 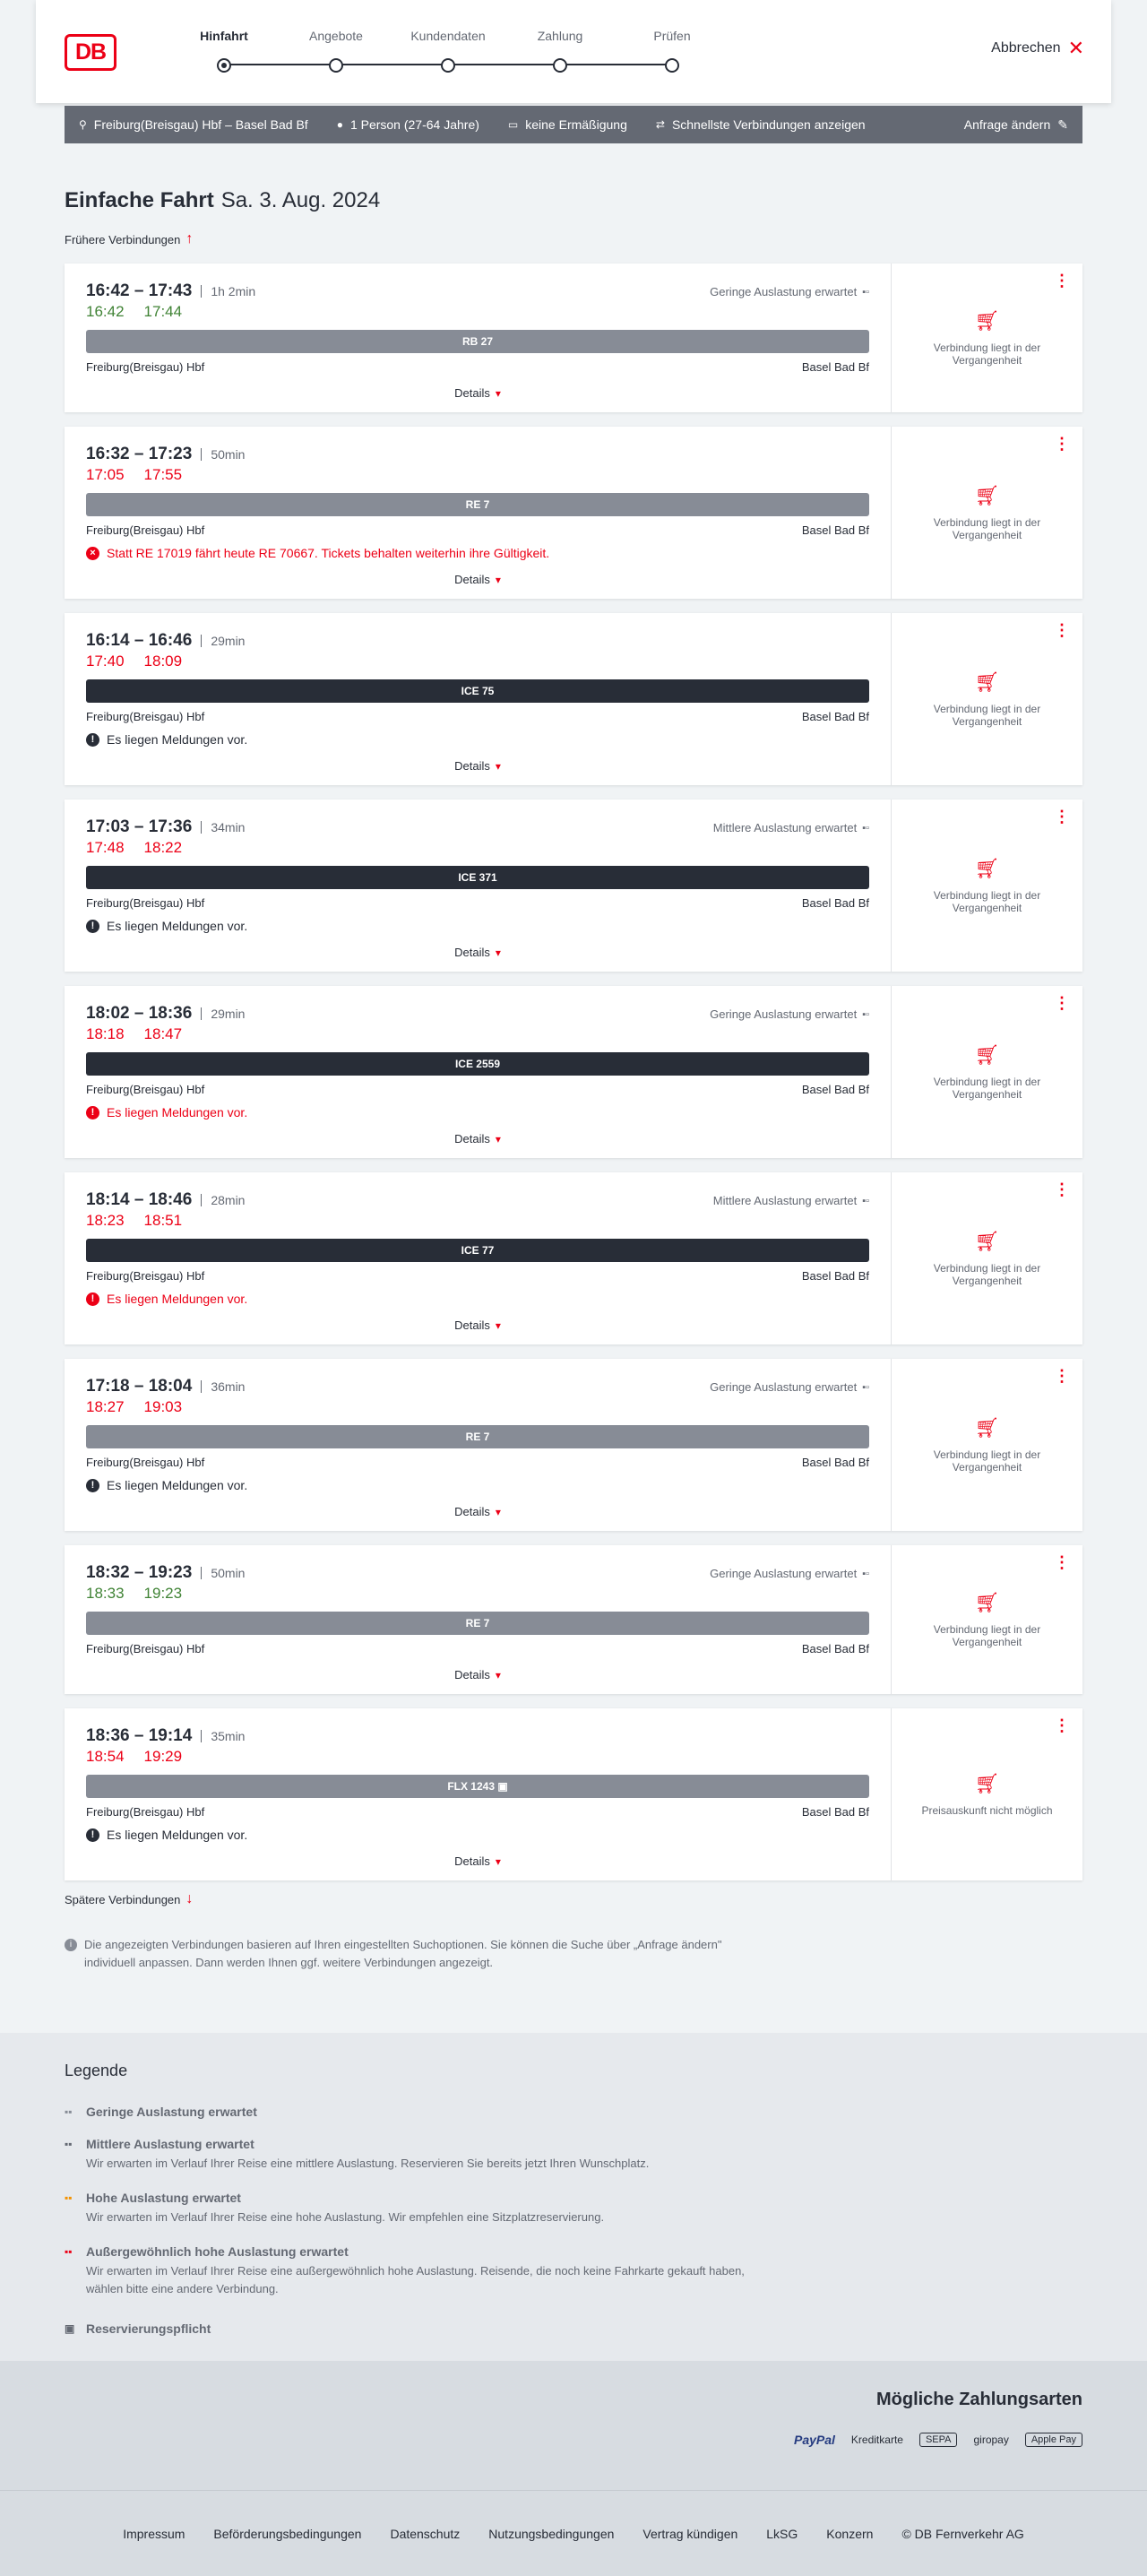 What do you see at coordinates (477, 662) in the screenshot?
I see `realtime-times: 17:40 18:09` at bounding box center [477, 662].